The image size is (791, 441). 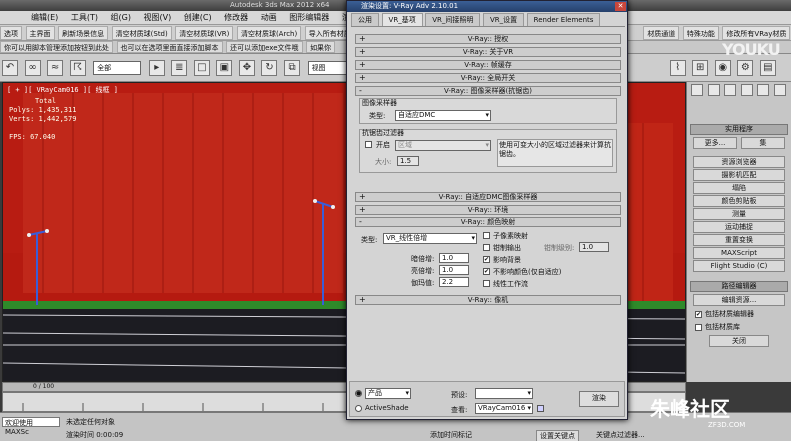 I want to click on aa-size-spinner: 1.5, so click(x=408, y=161).